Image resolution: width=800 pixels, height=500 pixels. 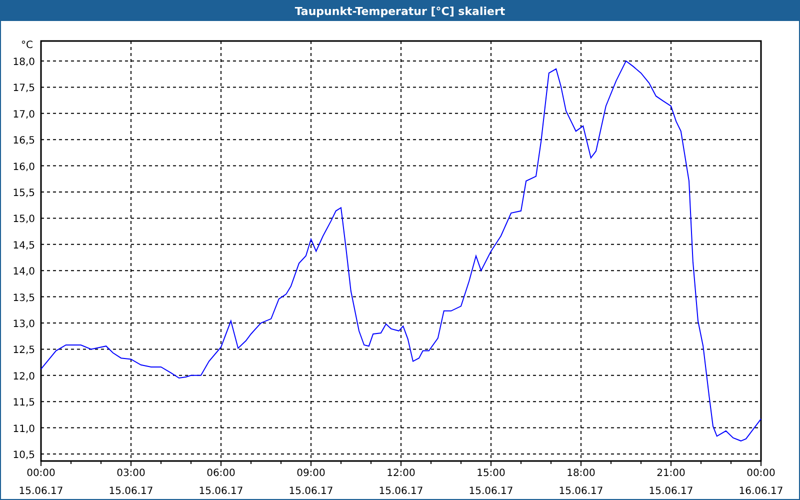 I want to click on y-tick-label: 18,0, so click(x=23, y=62).